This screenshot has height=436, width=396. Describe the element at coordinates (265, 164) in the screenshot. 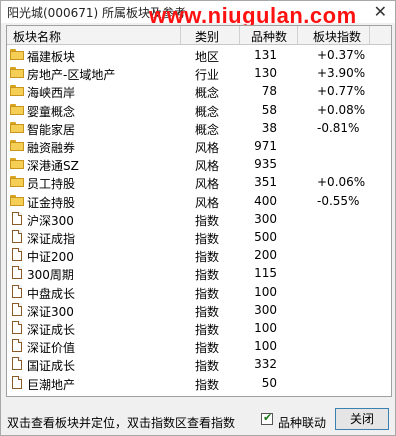

I see `row-count: 935` at that location.